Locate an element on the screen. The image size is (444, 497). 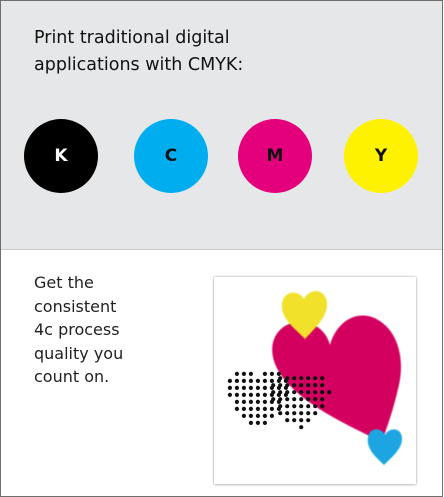
hearts-illustration is located at coordinates (314, 378).